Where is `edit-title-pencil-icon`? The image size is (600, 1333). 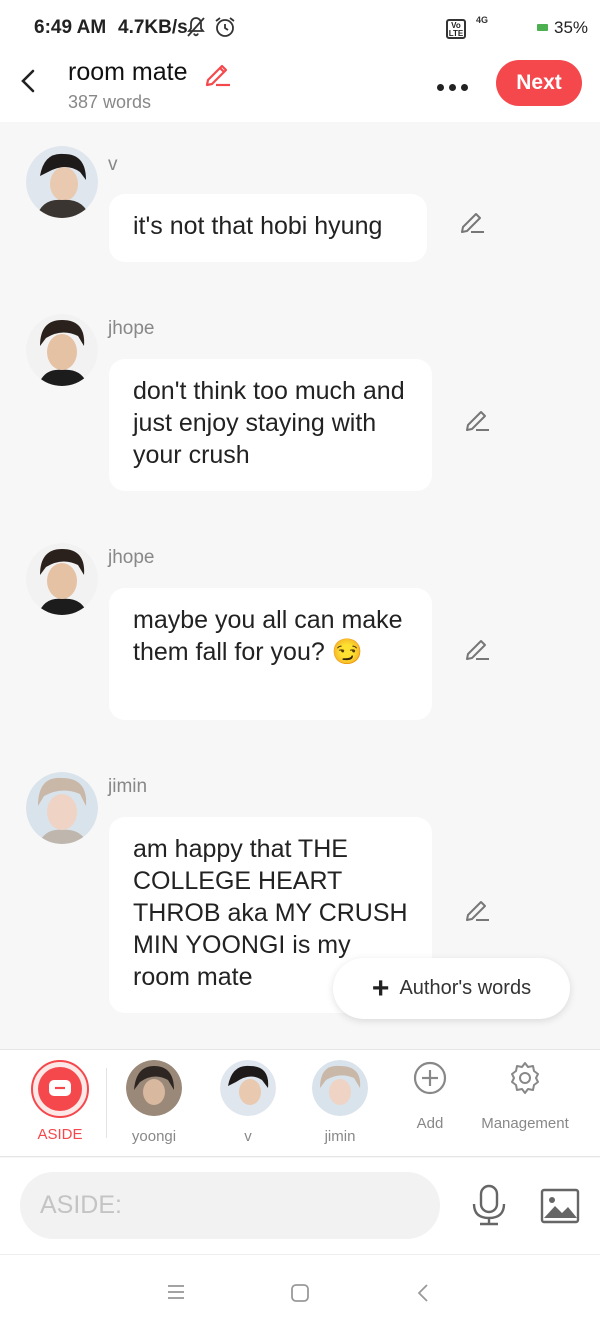
edit-title-pencil-icon is located at coordinates (217, 73).